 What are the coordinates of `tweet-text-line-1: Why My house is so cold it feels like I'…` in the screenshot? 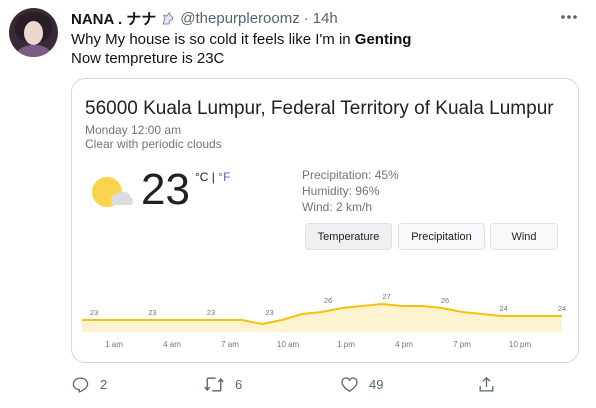 It's located at (241, 39).